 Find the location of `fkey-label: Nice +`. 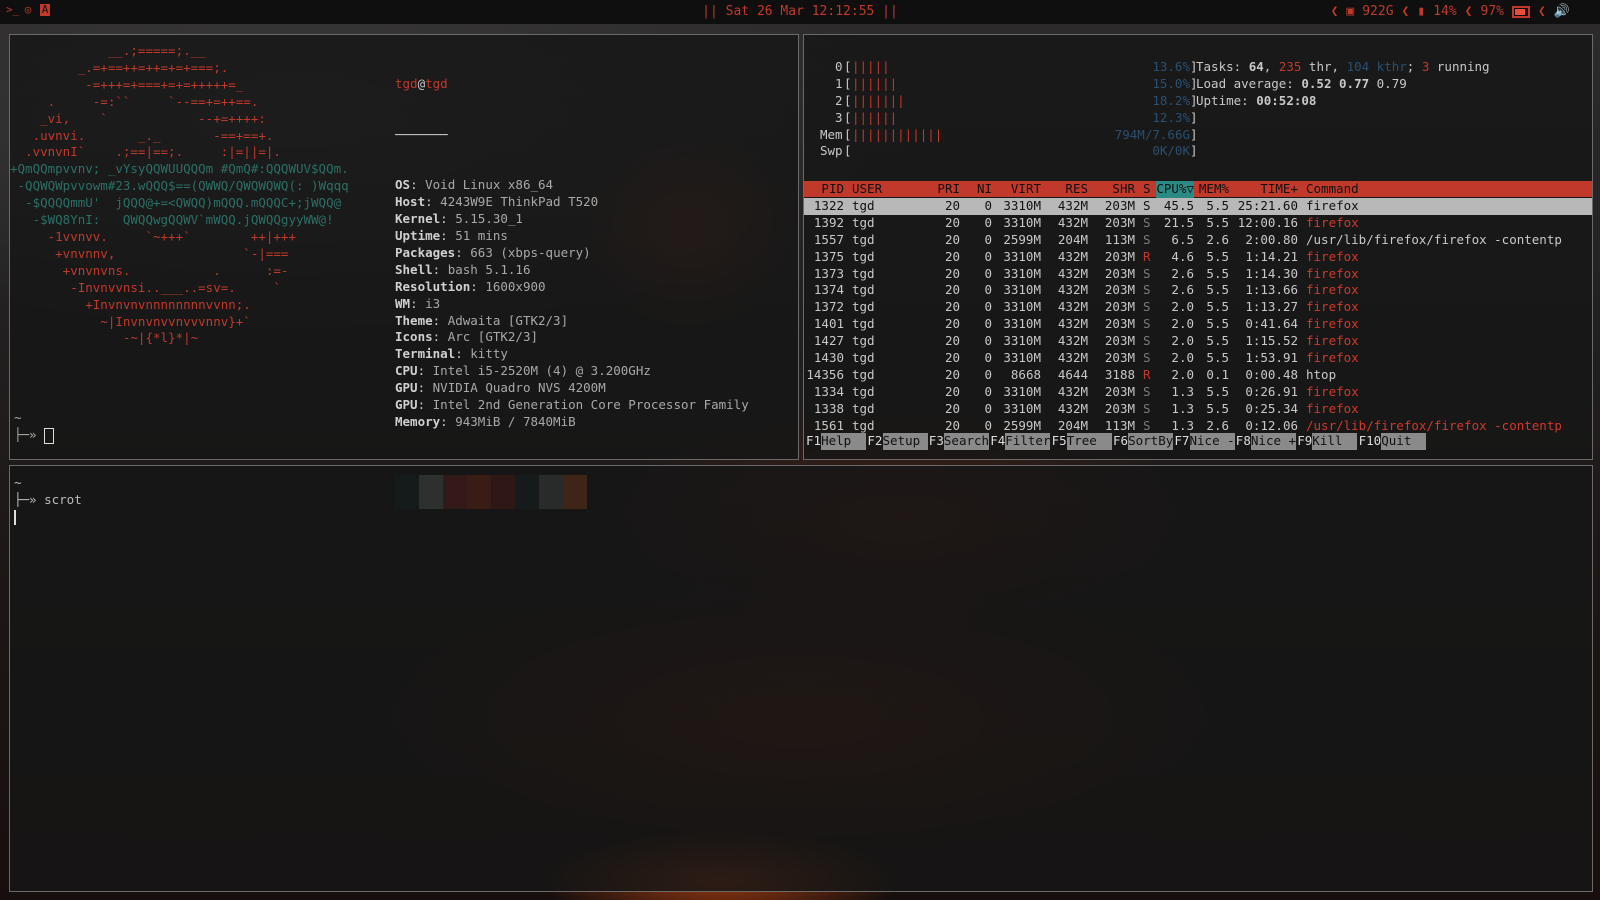

fkey-label: Nice + is located at coordinates (1273, 441).